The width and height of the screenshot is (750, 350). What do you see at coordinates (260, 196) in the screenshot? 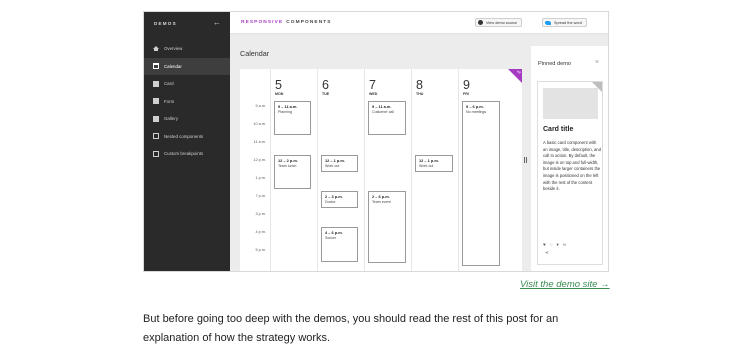
I see `time-label: 7 p.m.` at bounding box center [260, 196].